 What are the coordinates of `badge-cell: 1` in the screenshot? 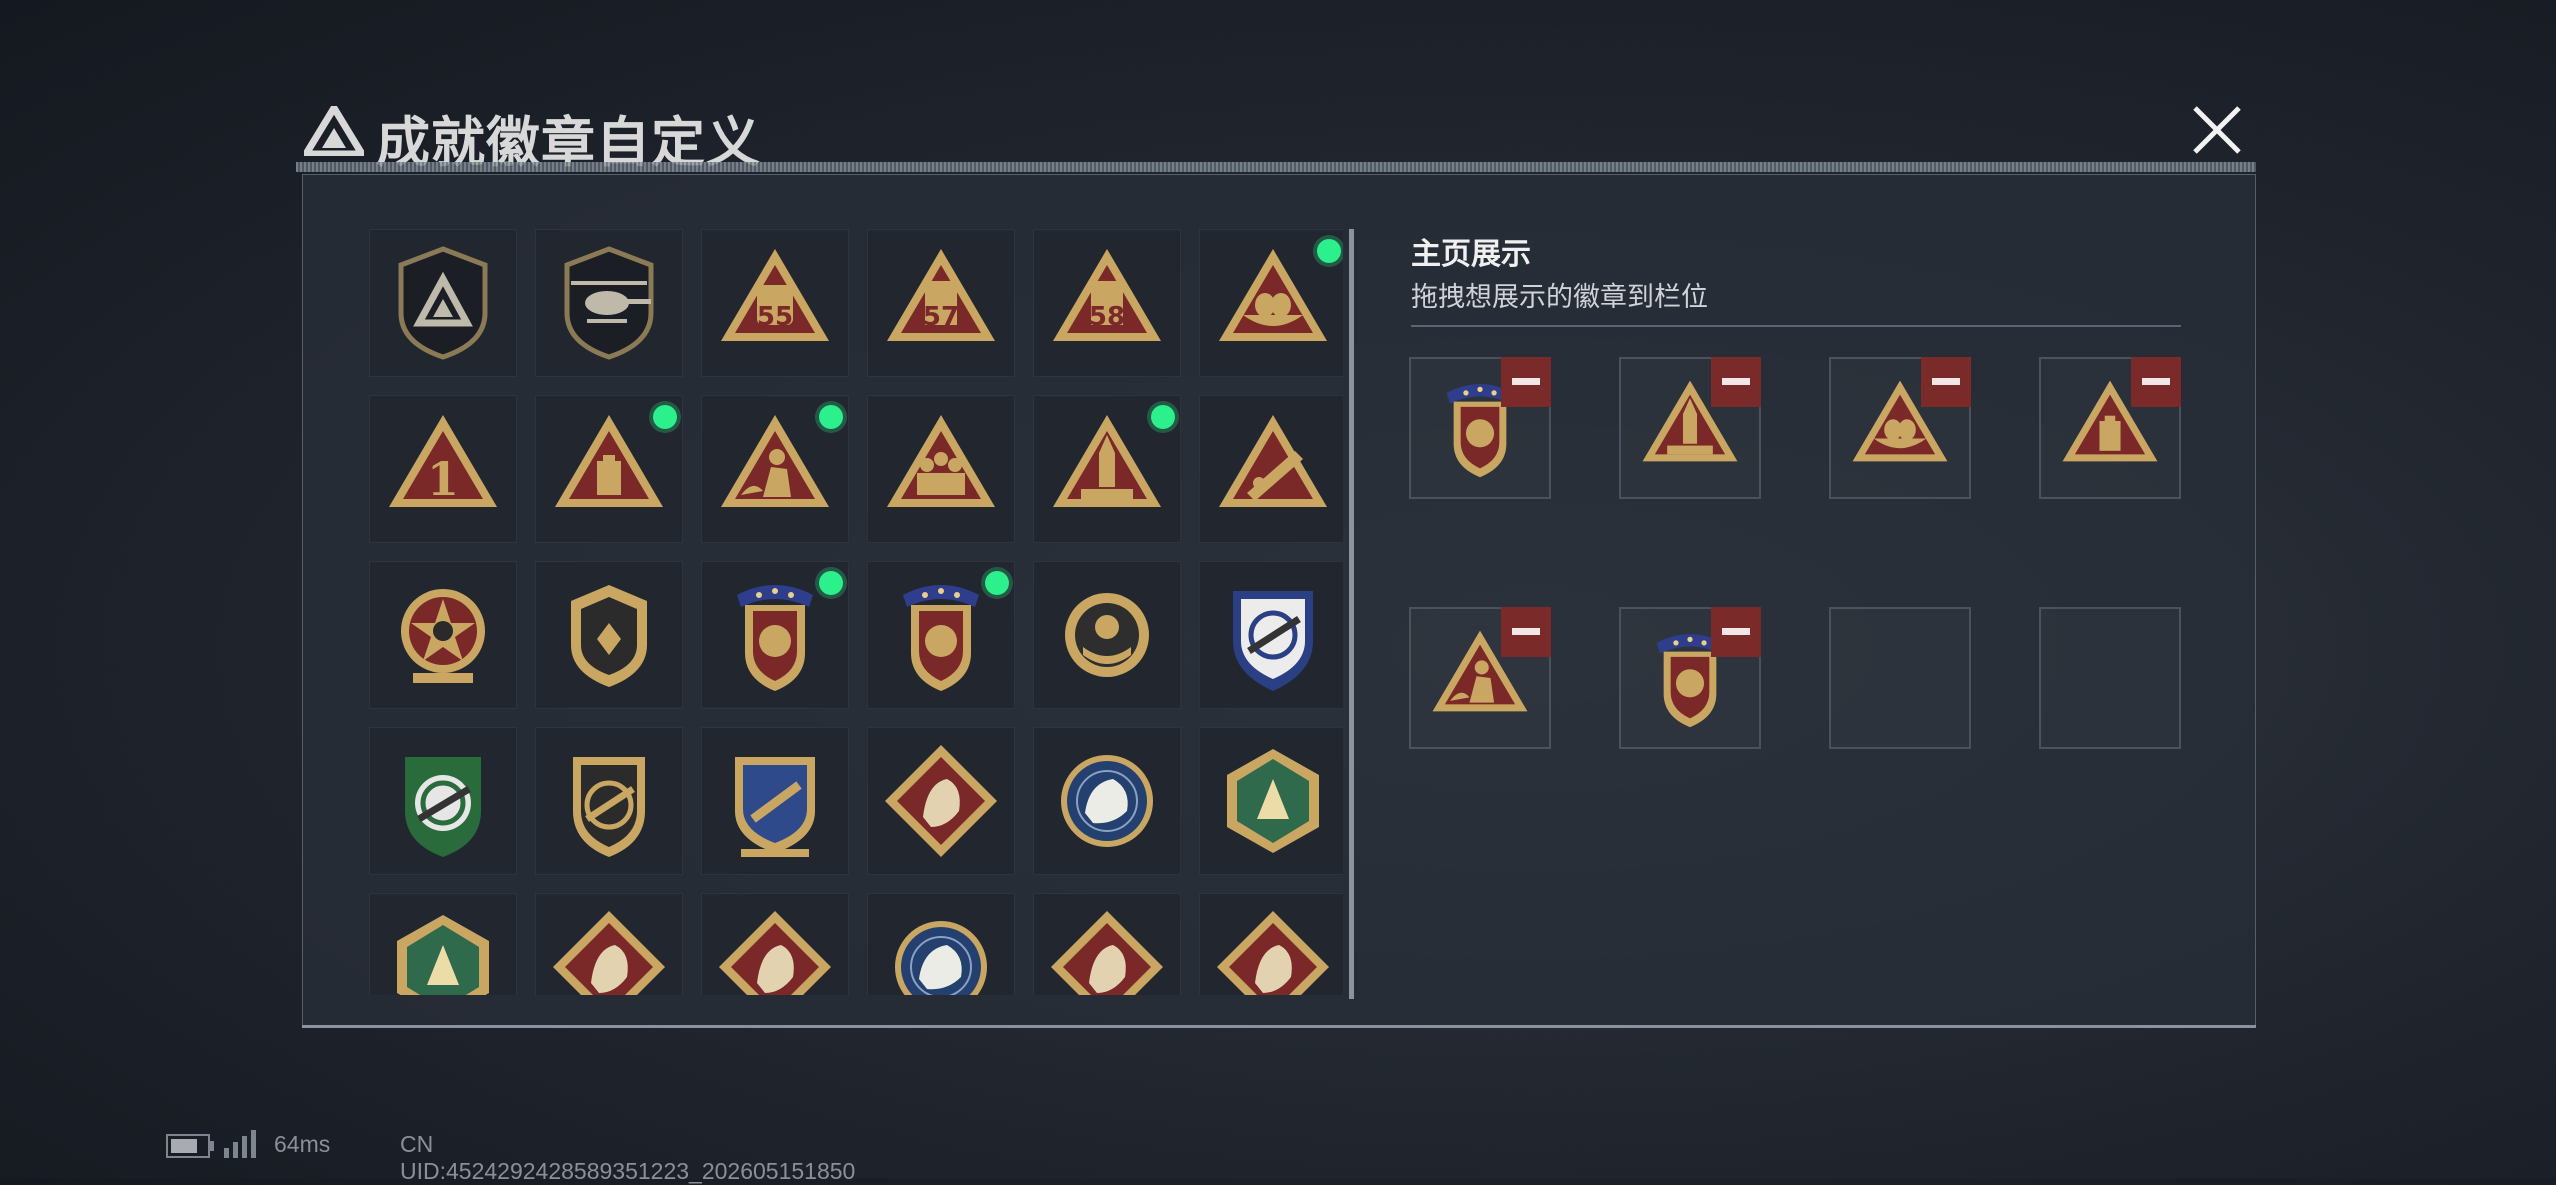 It's located at (443, 469).